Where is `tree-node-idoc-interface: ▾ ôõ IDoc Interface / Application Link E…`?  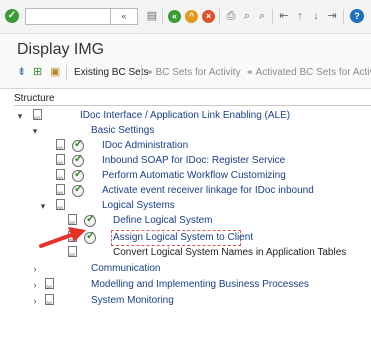 tree-node-idoc-interface: ▾ ôõ IDoc Interface / Application Link E… is located at coordinates (185, 116).